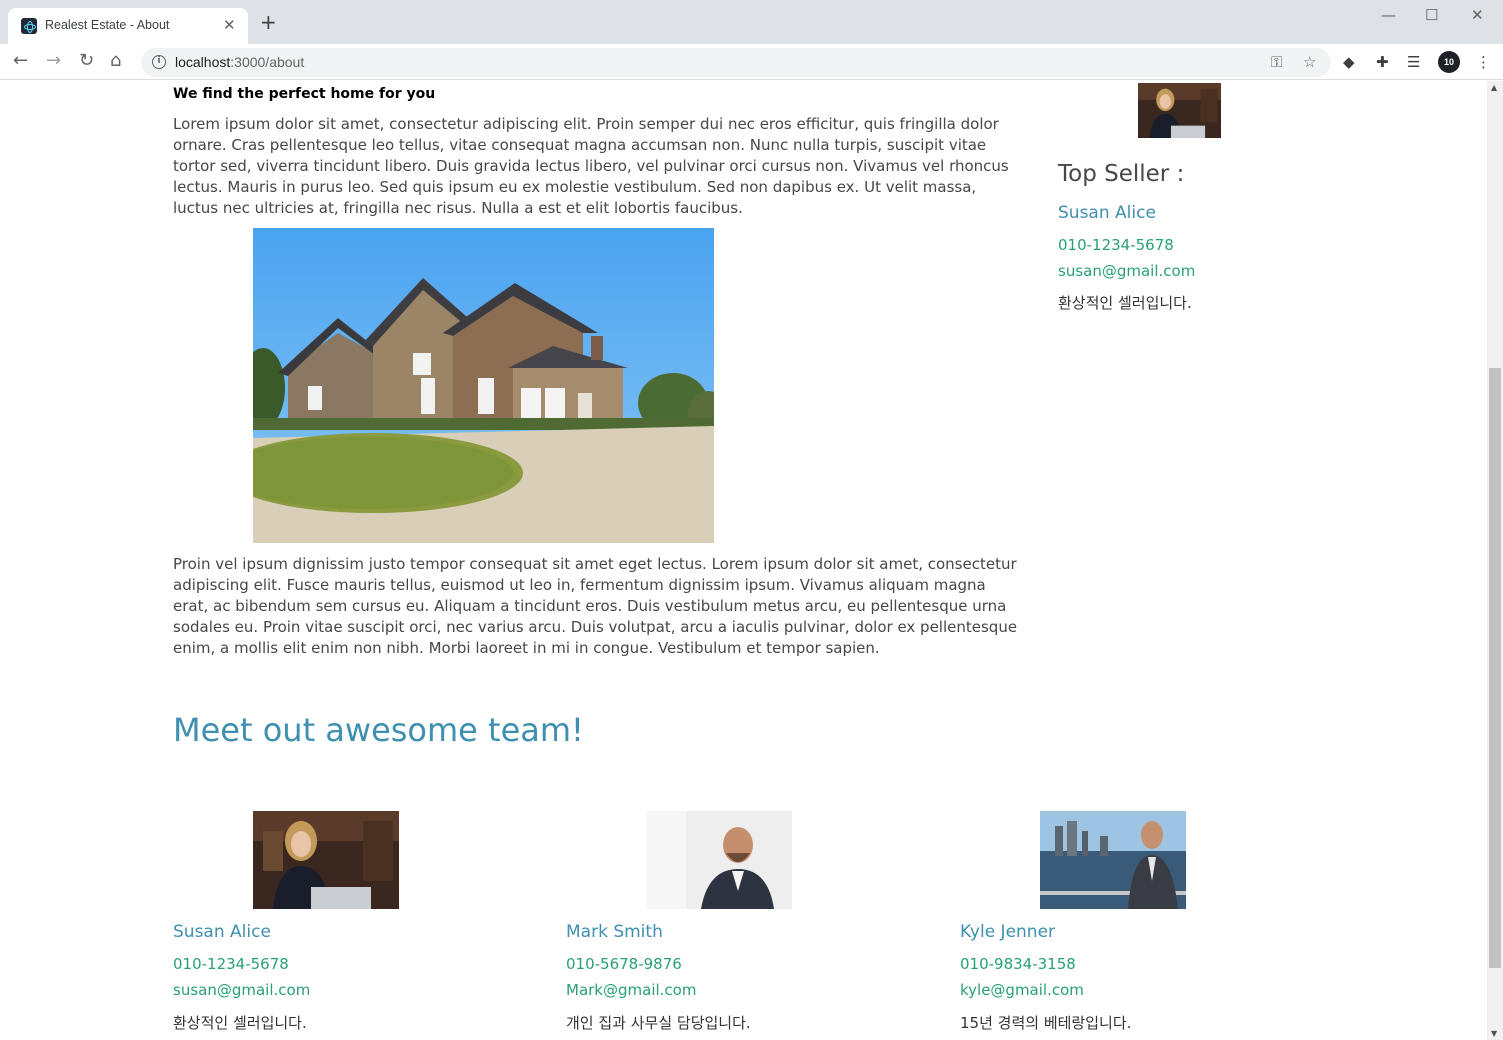 The width and height of the screenshot is (1503, 1040). Describe the element at coordinates (1483, 62) in the screenshot. I see `menu-kebab-icon: ⋮` at that location.